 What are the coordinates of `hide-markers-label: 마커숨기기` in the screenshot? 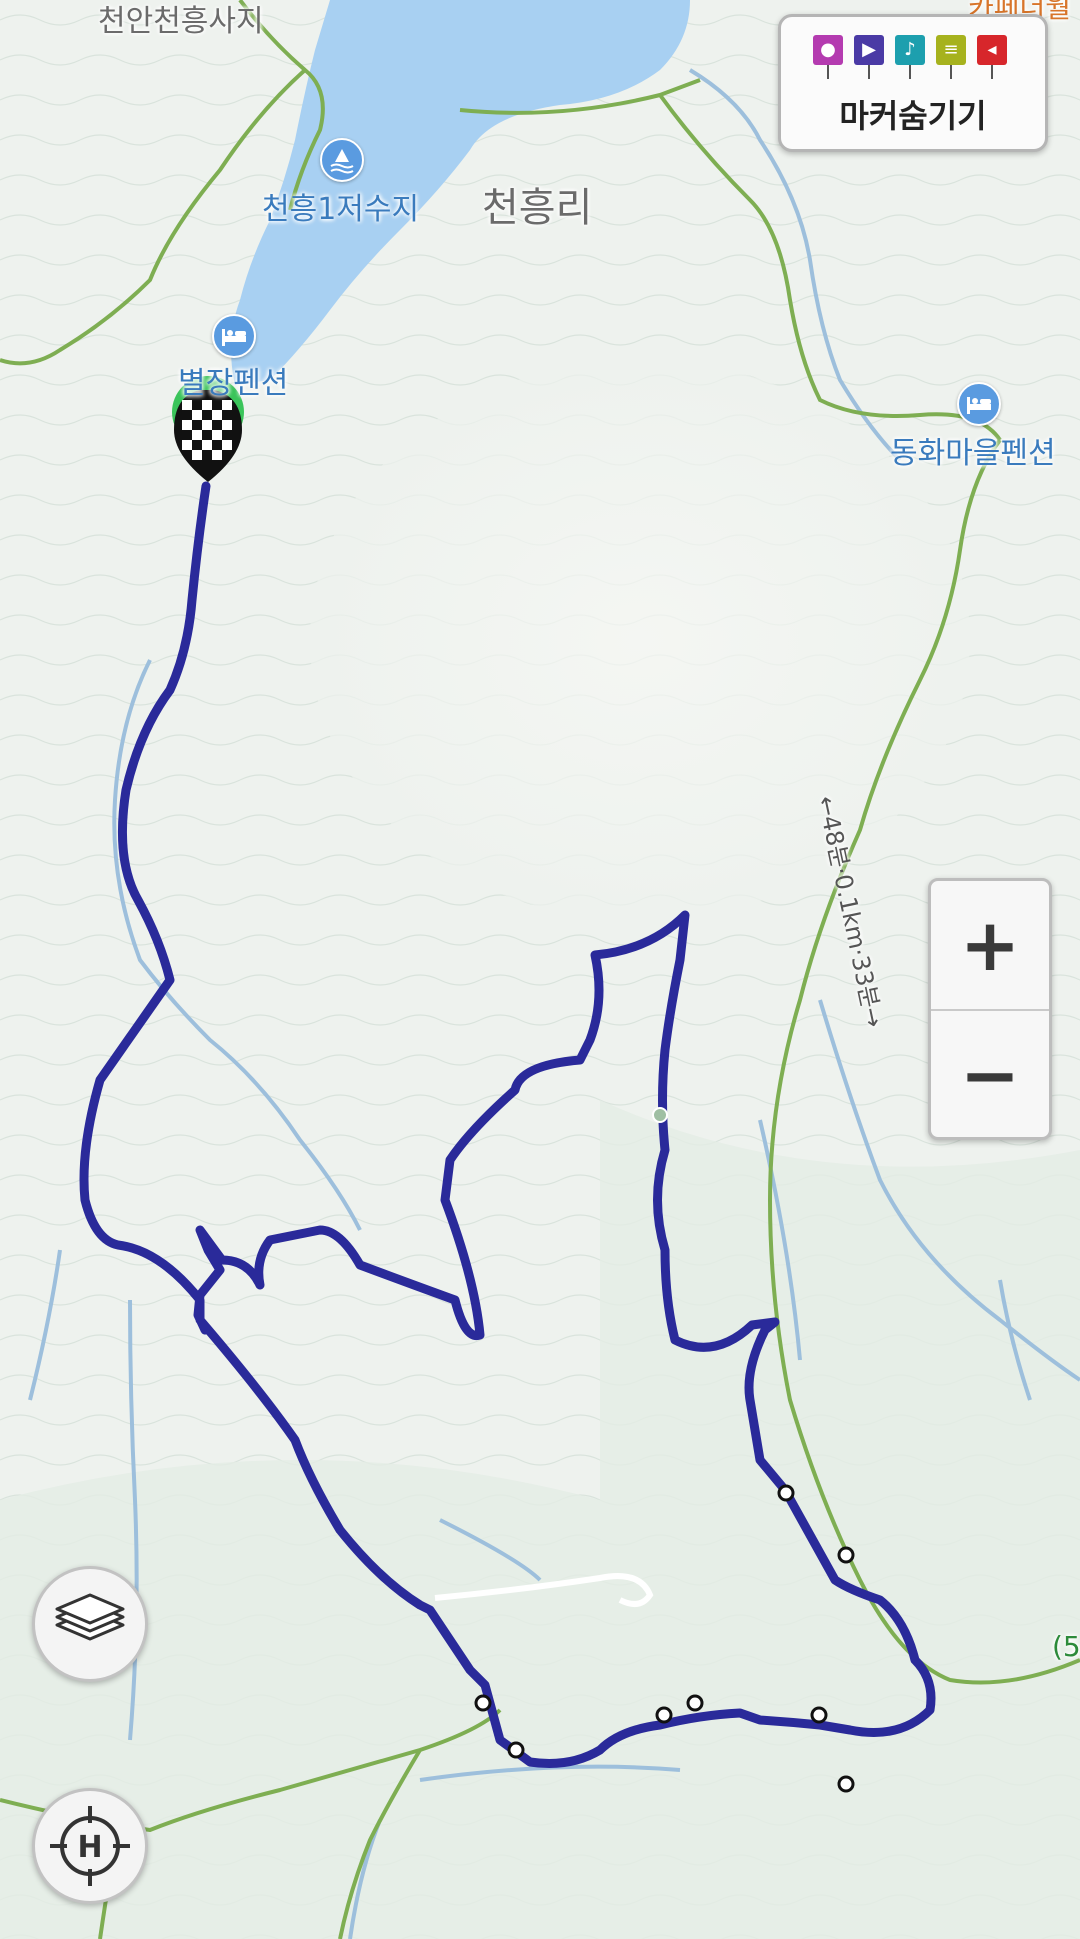 It's located at (913, 116).